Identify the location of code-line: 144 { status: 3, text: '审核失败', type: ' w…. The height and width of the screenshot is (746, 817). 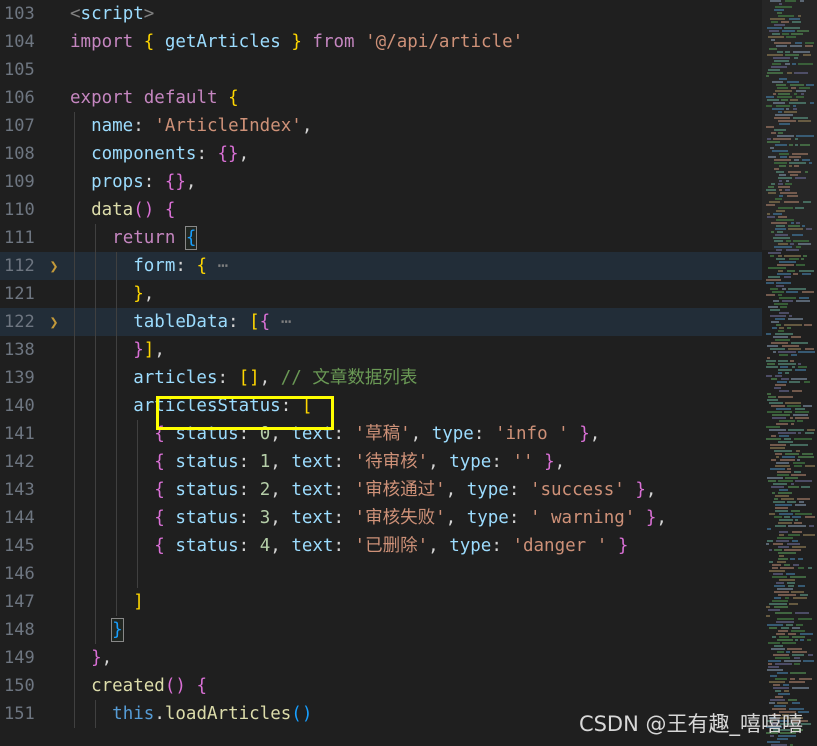
(408, 518).